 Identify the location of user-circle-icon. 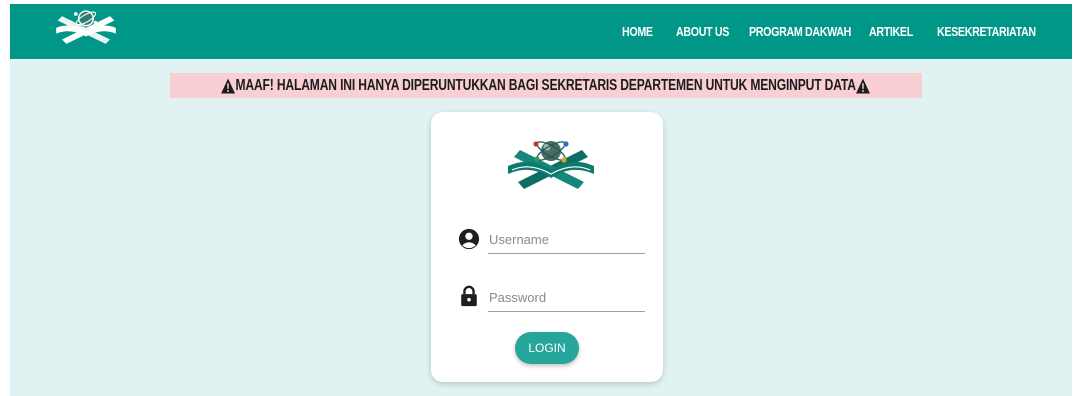
(469, 239).